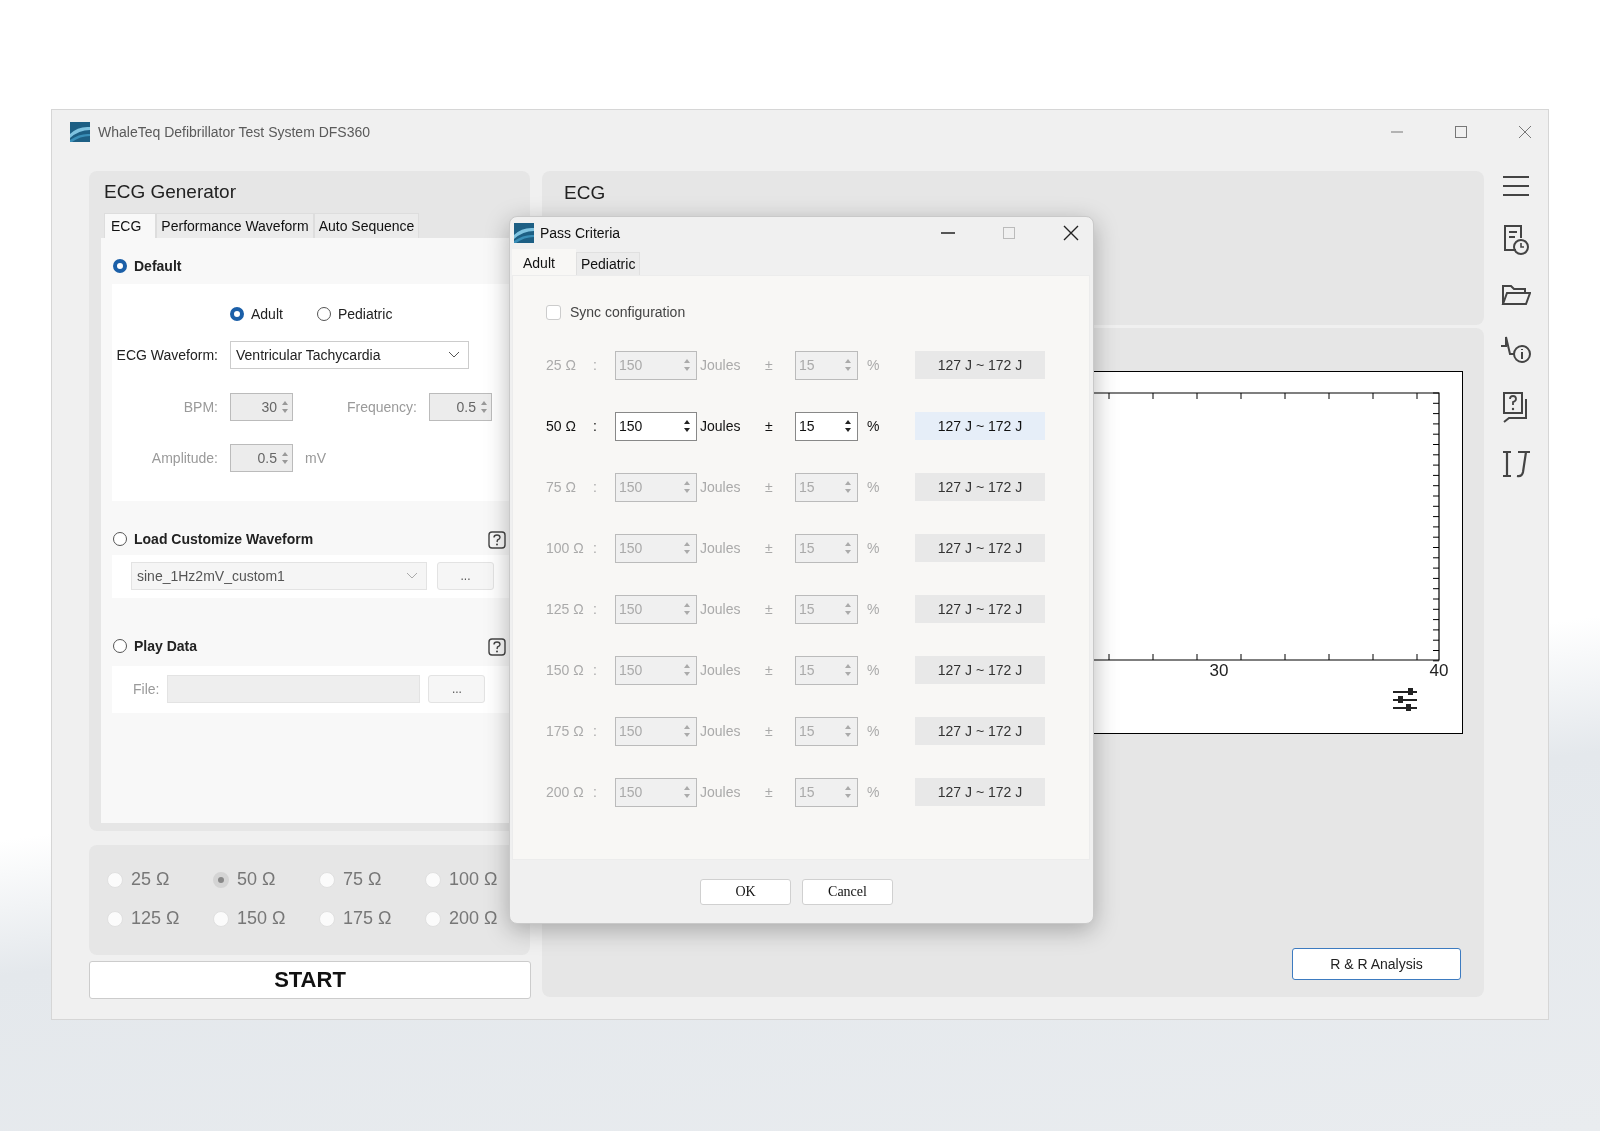 This screenshot has width=1600, height=1131. Describe the element at coordinates (167, 355) in the screenshot. I see `field-label: ECG Waveform:` at that location.